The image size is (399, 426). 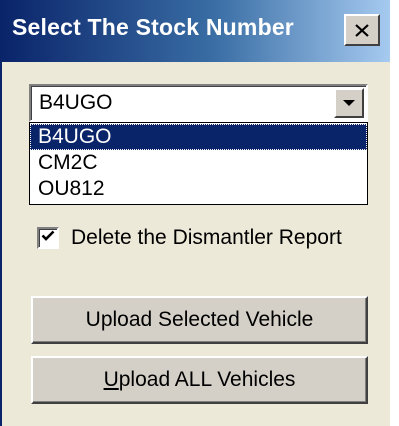 I want to click on stock-list-item-b4ugo: B4UGO, so click(x=198, y=137).